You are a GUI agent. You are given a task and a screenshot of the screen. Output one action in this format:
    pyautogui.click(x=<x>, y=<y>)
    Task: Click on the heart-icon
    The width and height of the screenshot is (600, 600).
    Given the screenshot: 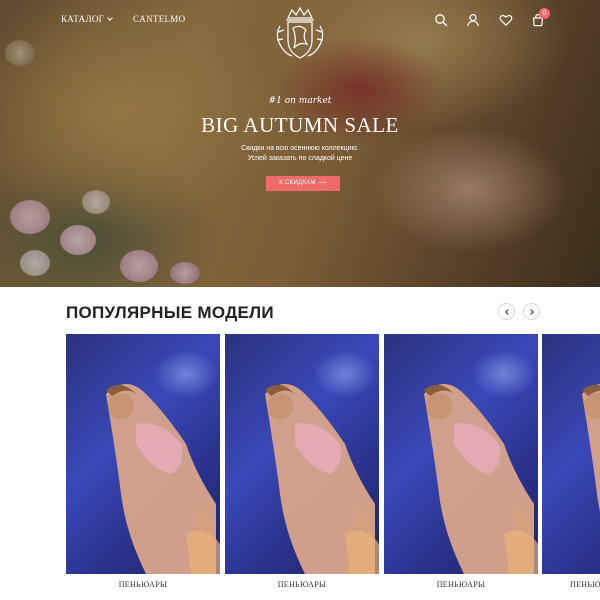 What is the action you would take?
    pyautogui.click(x=506, y=20)
    